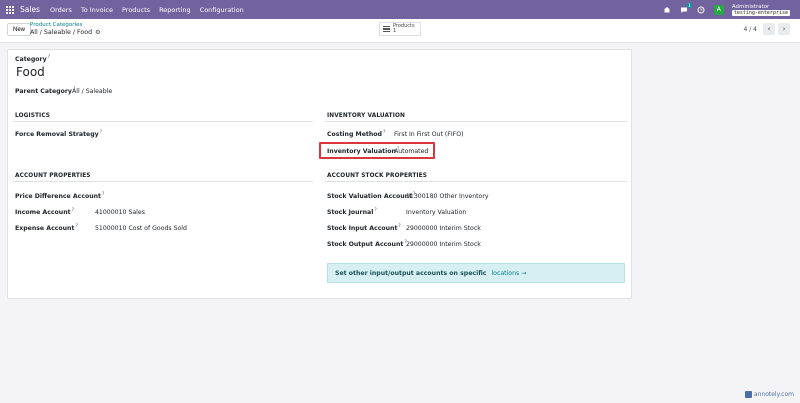 This screenshot has height=403, width=800. What do you see at coordinates (718, 9) in the screenshot?
I see `user-avatar: A` at bounding box center [718, 9].